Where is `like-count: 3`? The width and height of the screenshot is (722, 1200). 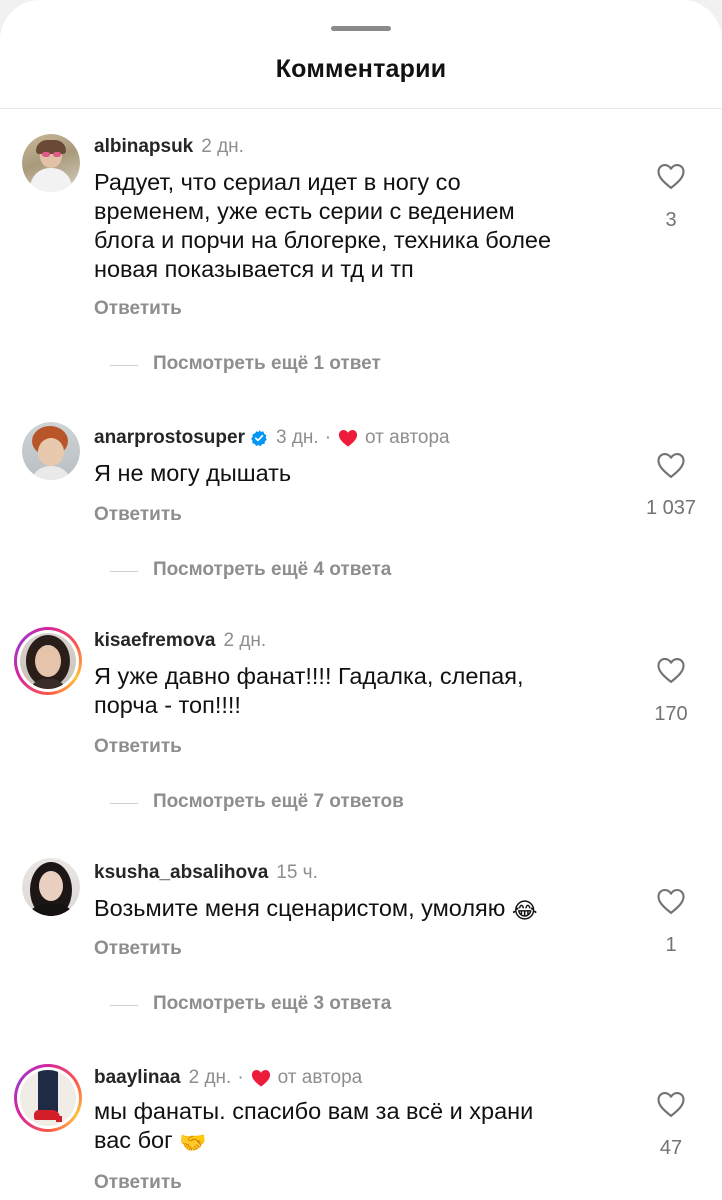
like-count: 3 is located at coordinates (671, 220).